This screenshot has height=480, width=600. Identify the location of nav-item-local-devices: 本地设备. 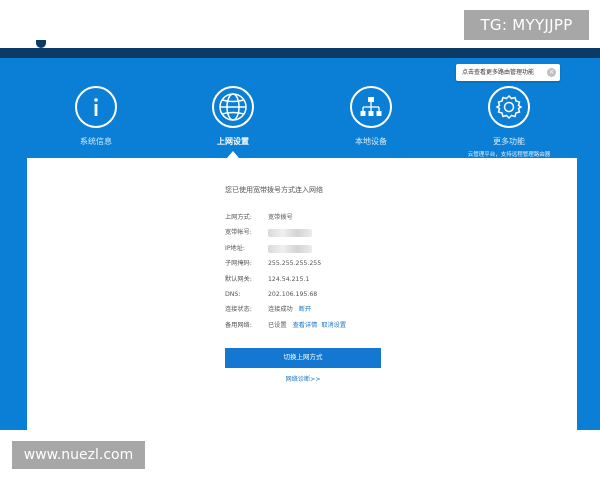
(371, 121).